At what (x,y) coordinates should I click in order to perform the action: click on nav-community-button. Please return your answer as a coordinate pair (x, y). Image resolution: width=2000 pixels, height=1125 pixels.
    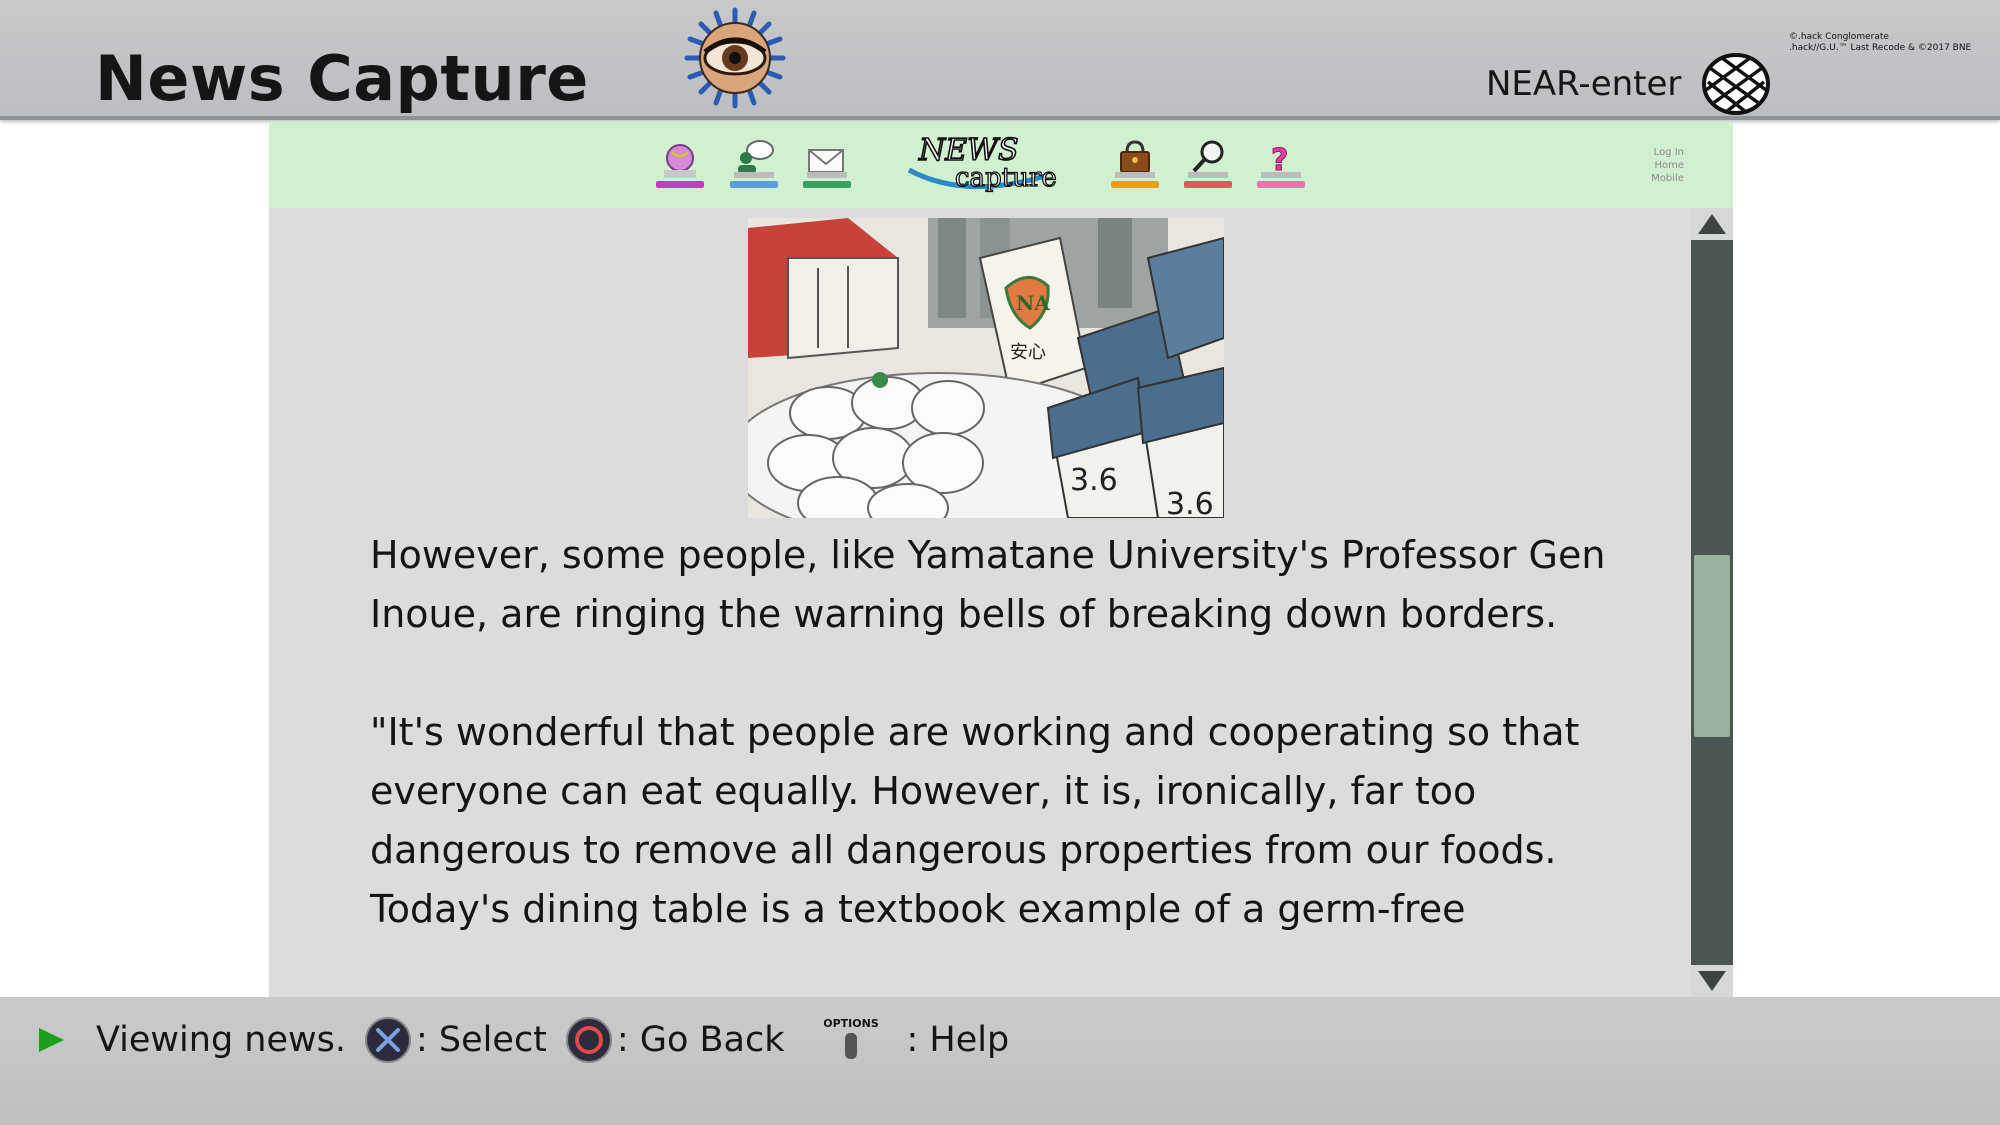
    Looking at the image, I should click on (754, 163).